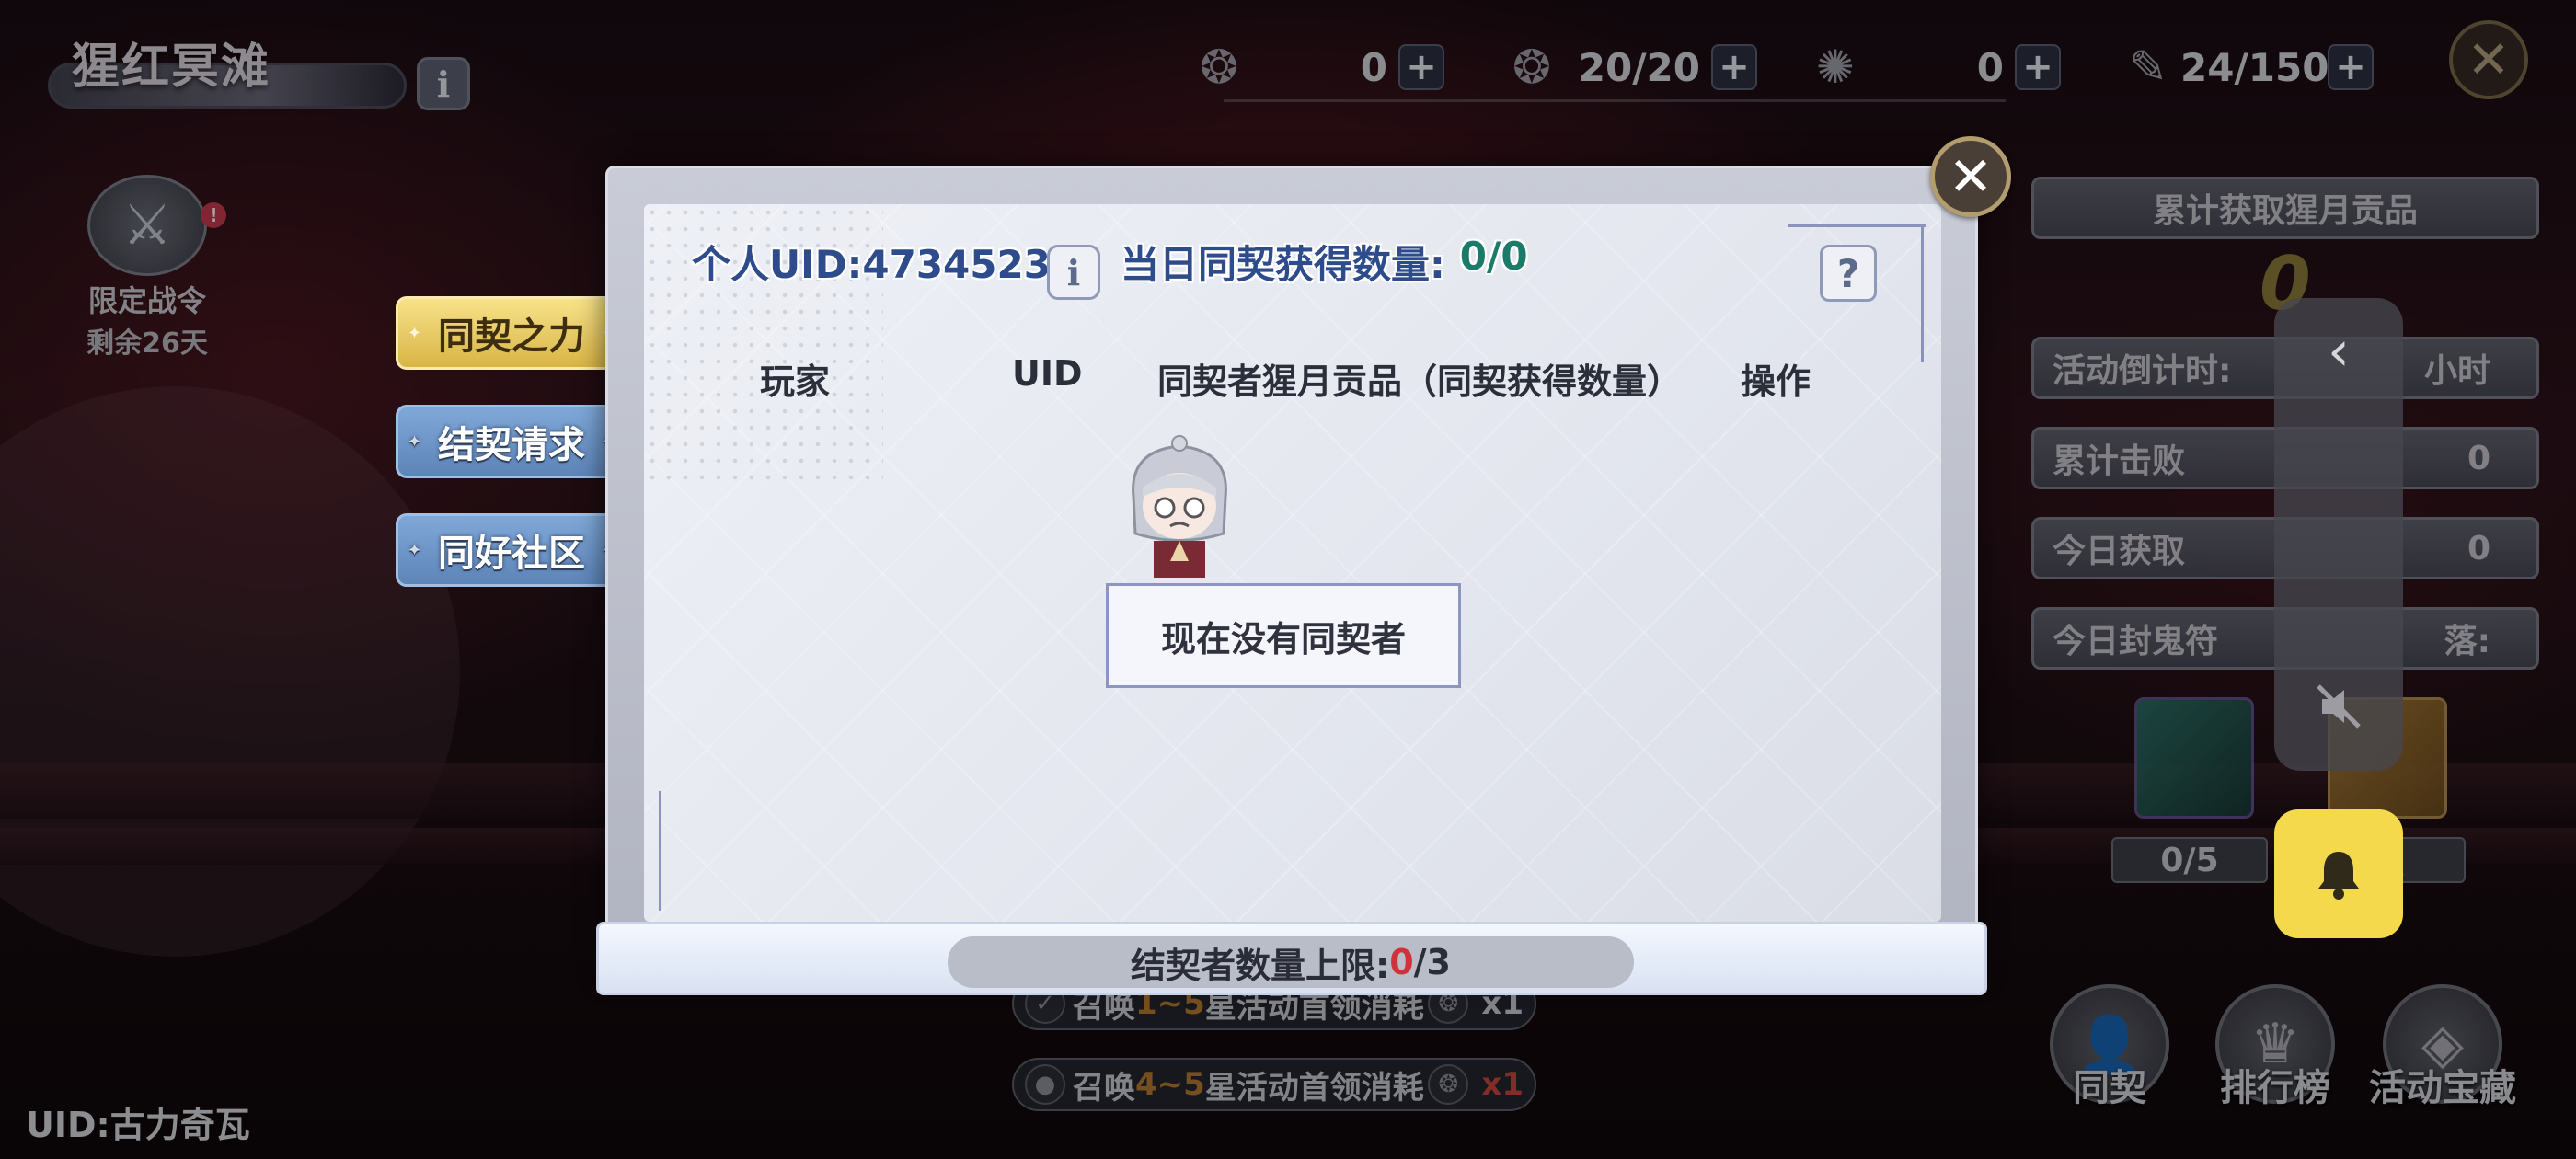 This screenshot has width=2576, height=1159. I want to click on chevron-left-icon: ‹, so click(2338, 351).